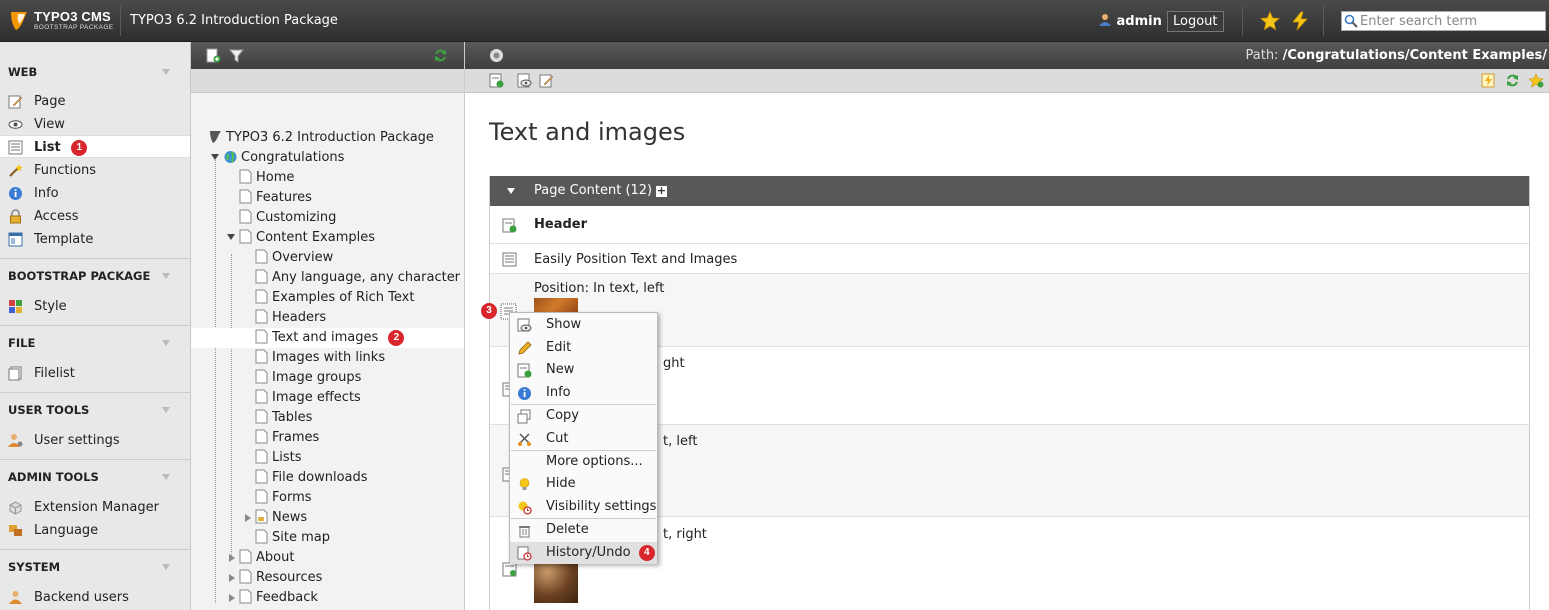  What do you see at coordinates (583, 530) in the screenshot?
I see `menu-item-delete: Delete` at bounding box center [583, 530].